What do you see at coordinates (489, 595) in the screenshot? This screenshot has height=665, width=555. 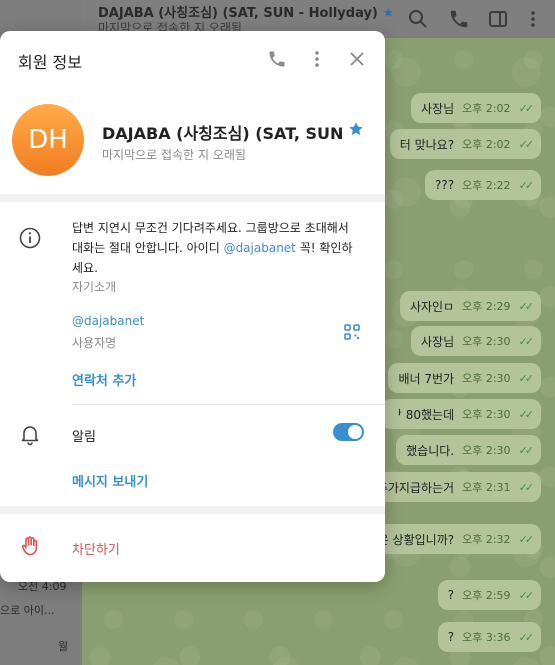 I see `message-bubble: ? 오후 2:59 ✓✓` at bounding box center [489, 595].